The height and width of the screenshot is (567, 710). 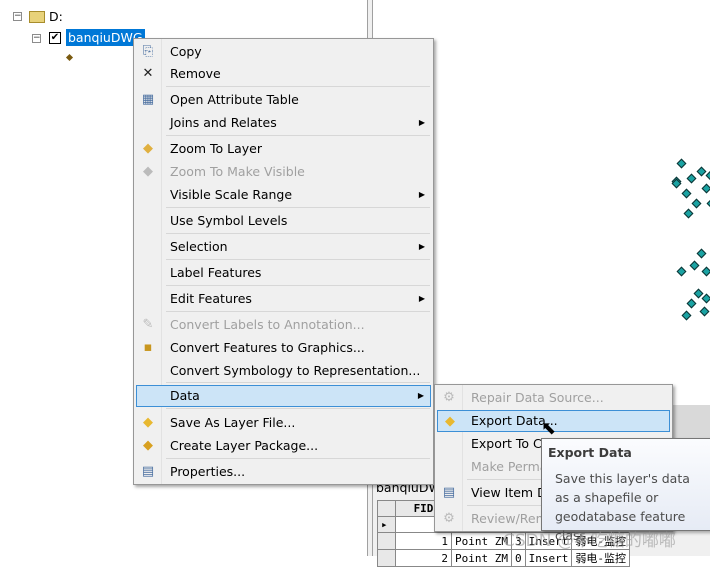 I want to click on menu-item-edit-features: Edit Features ▶, so click(x=283, y=299).